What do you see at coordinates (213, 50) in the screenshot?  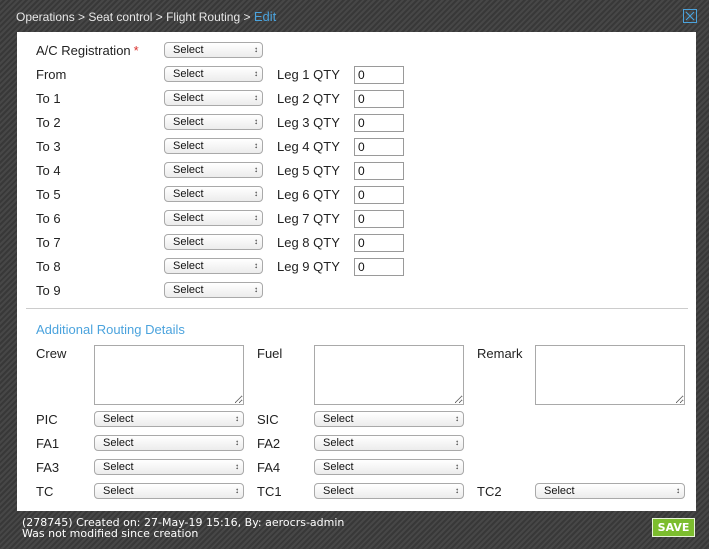 I see `registration-select: Select ↕` at bounding box center [213, 50].